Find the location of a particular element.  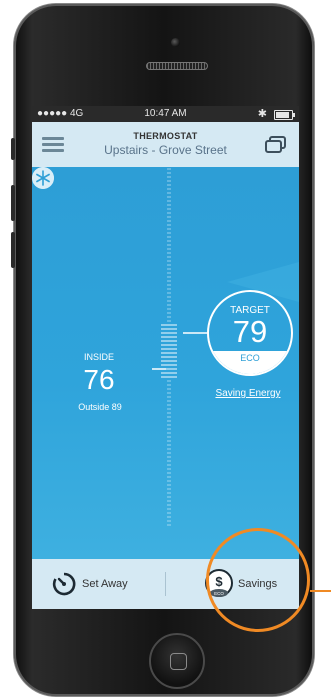

set-away-label: Set Away is located at coordinates (105, 584).